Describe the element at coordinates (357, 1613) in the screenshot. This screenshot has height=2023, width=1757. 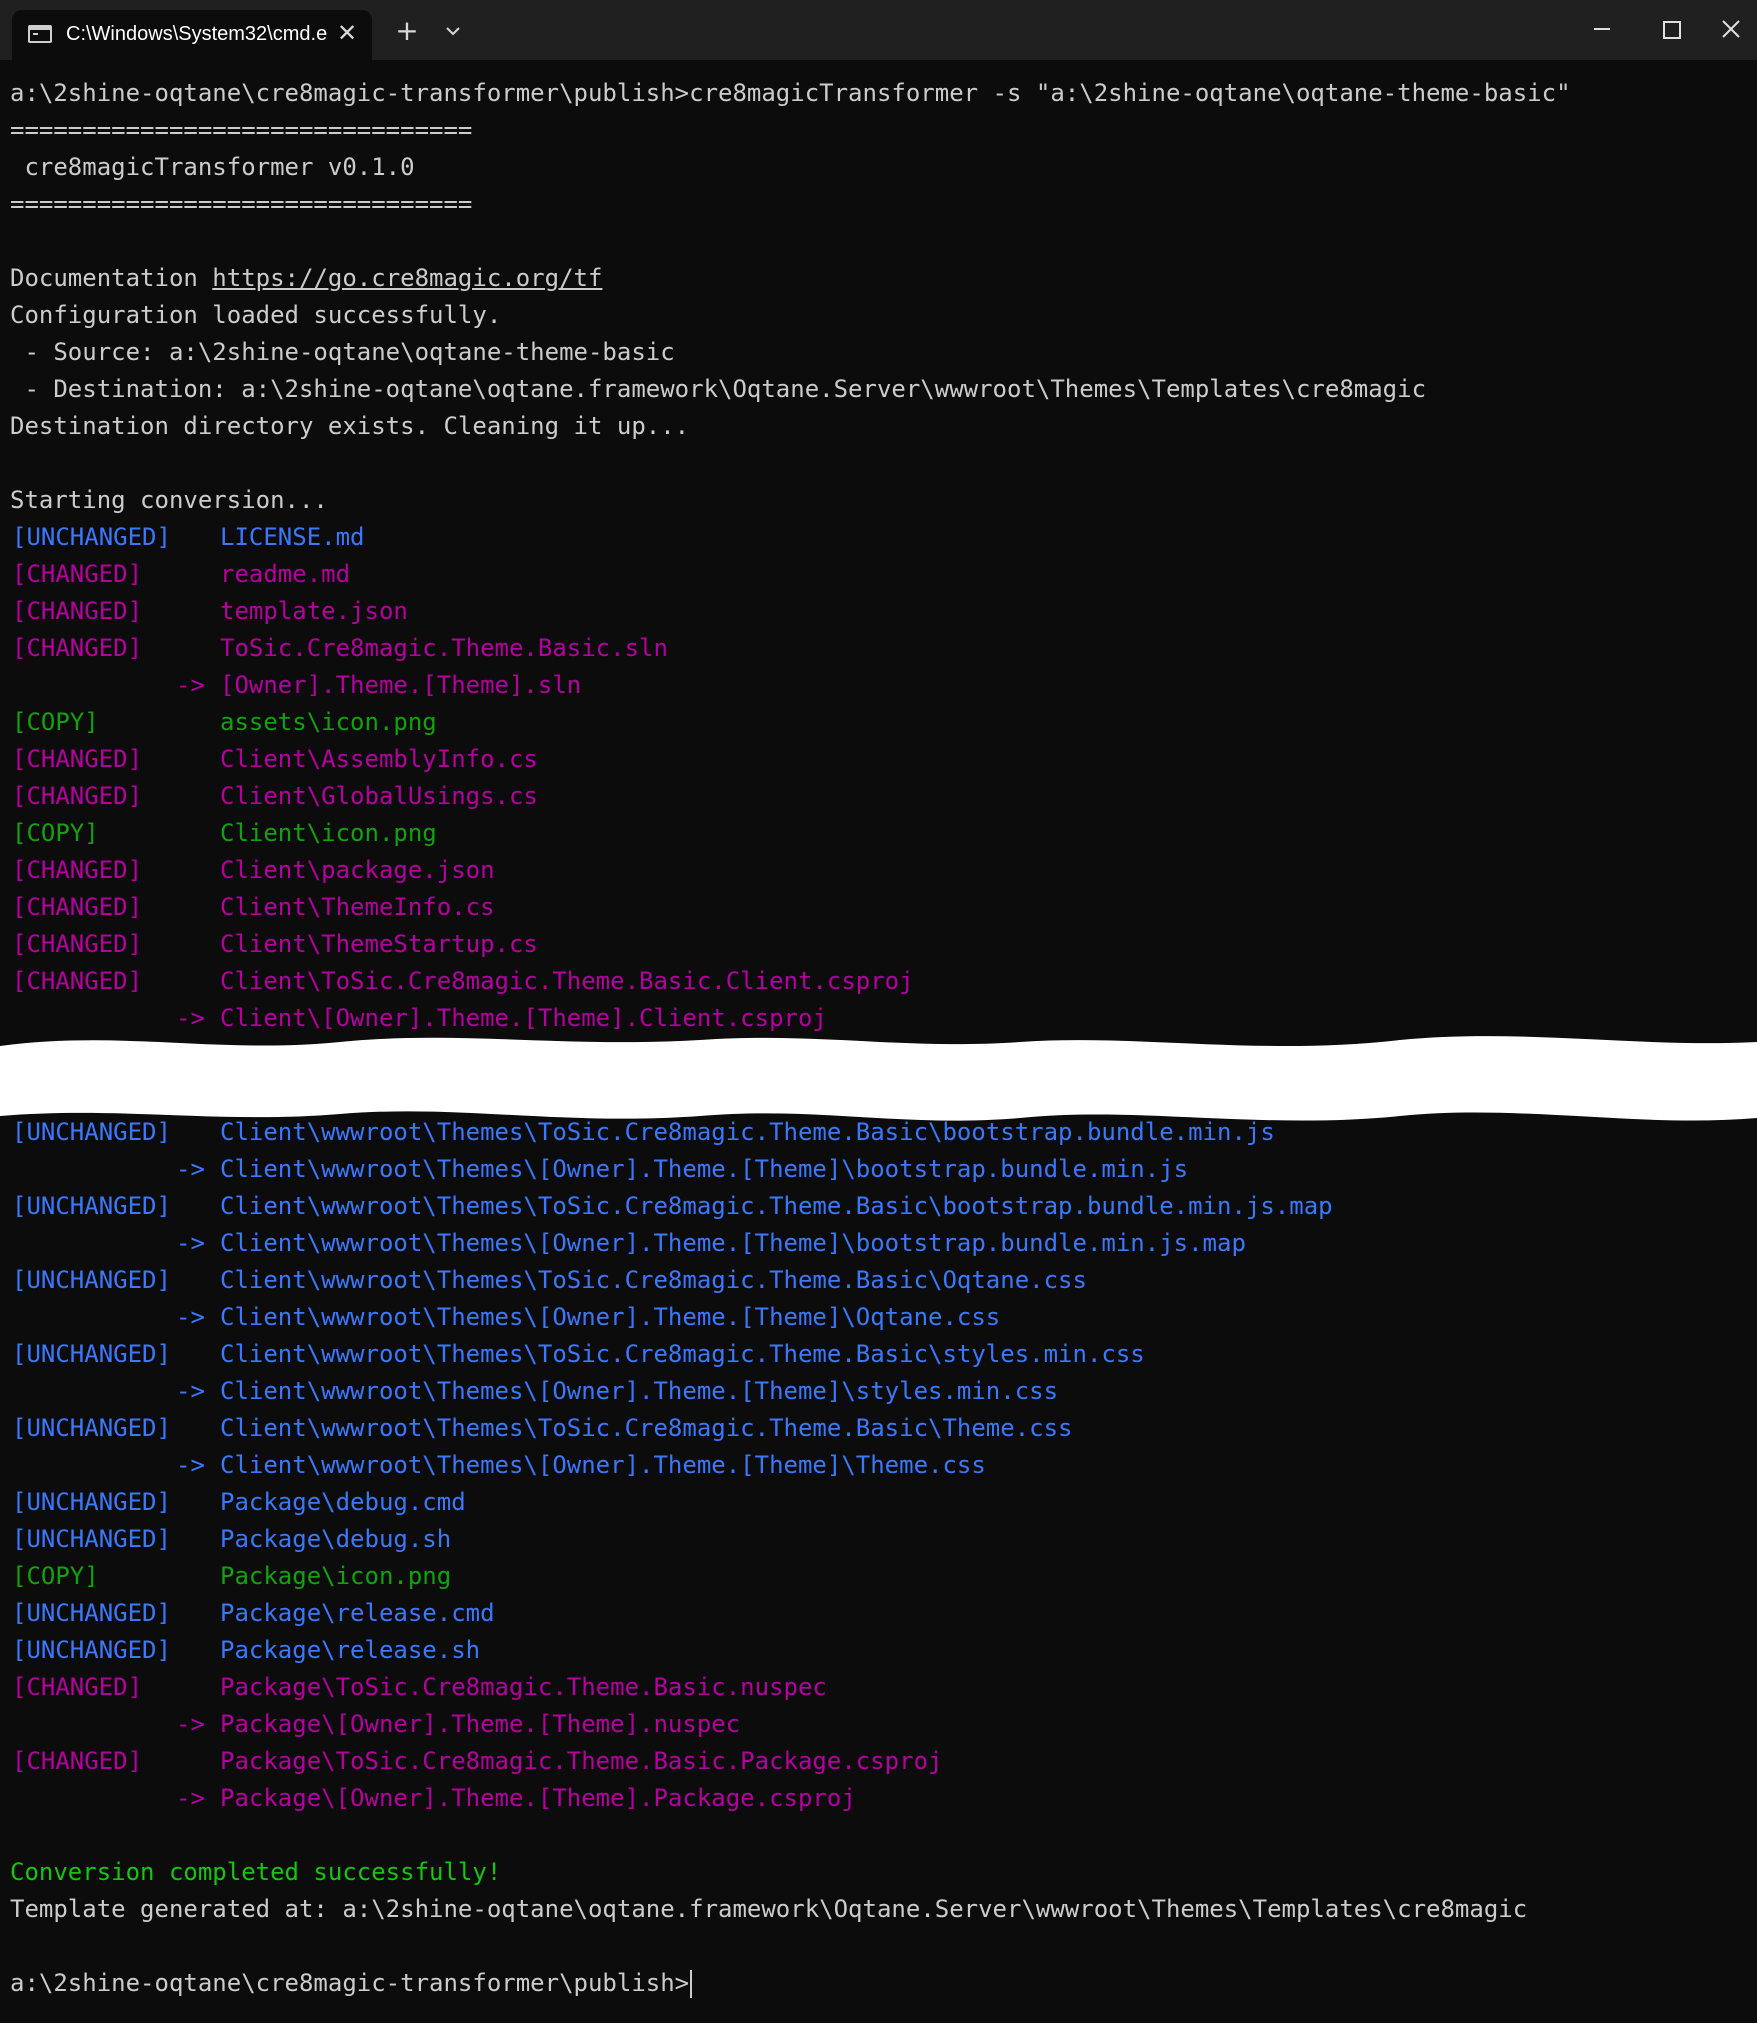
I see `file-path: Package\release.cmd` at that location.